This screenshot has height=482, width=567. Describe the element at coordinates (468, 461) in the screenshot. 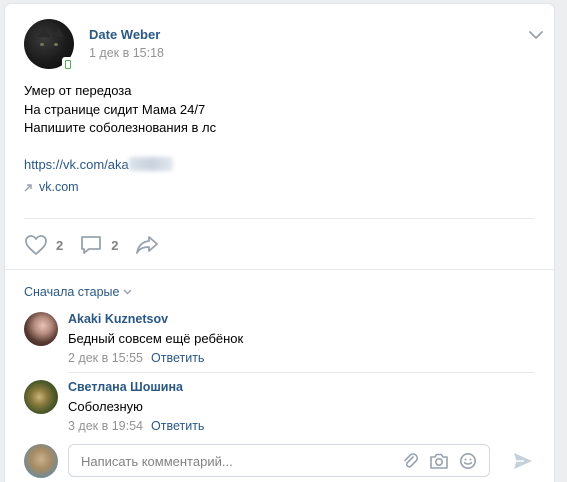

I see `emoji-icon` at that location.